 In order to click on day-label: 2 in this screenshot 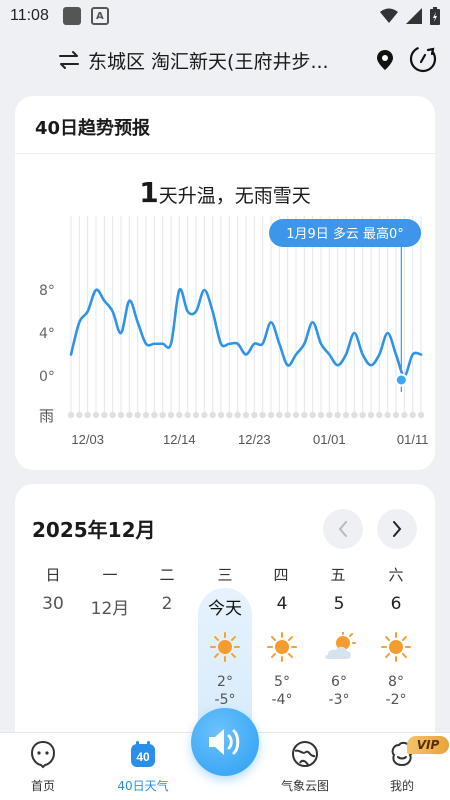, I will do `click(167, 604)`.